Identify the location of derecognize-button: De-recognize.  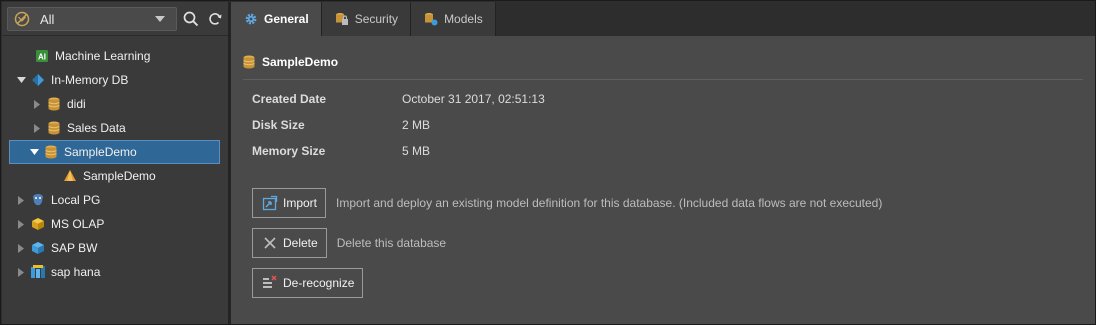
(308, 283).